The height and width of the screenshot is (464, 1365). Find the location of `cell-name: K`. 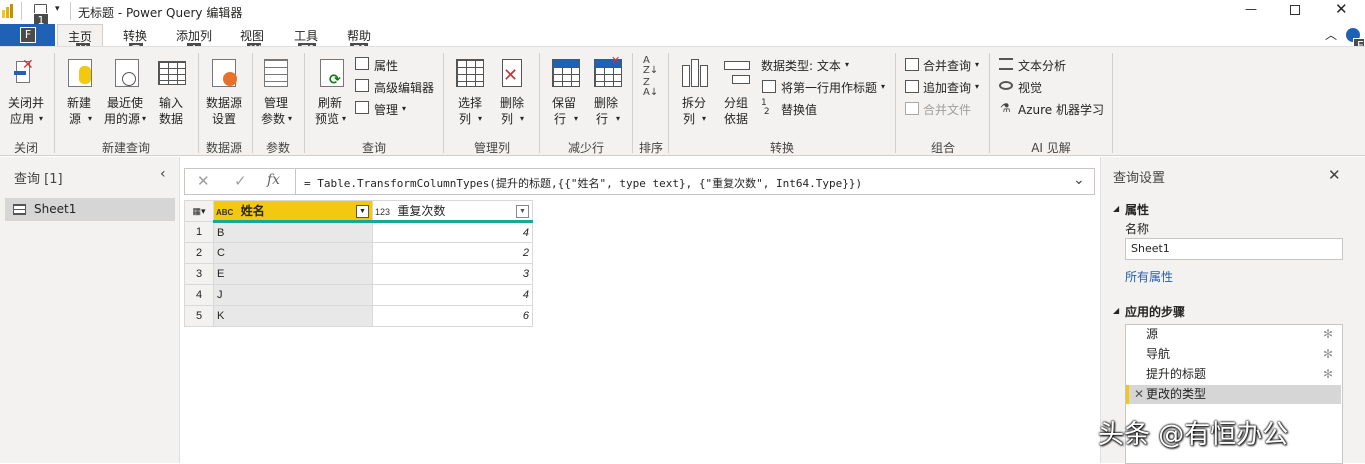

cell-name: K is located at coordinates (293, 316).